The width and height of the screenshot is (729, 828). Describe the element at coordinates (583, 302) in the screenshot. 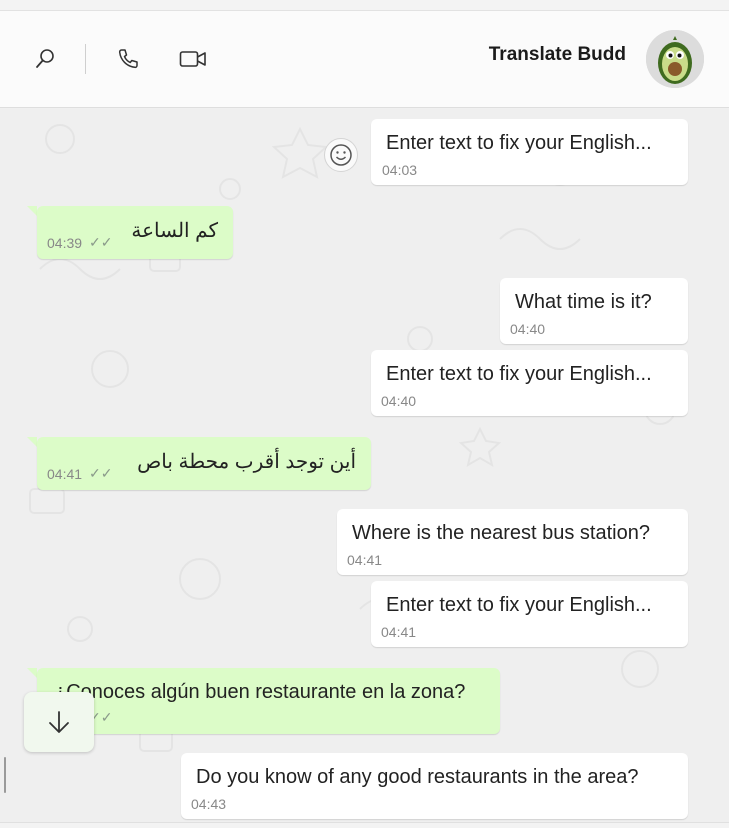

I see `message-text: What time is it?` at that location.